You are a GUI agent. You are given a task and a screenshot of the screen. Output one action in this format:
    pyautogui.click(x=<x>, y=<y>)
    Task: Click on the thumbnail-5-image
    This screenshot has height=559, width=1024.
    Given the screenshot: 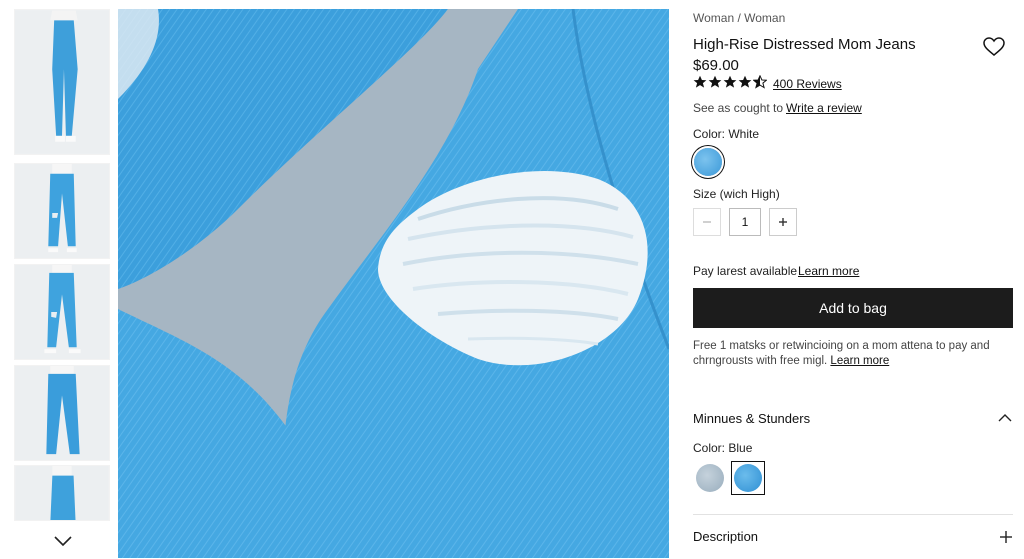 What is the action you would take?
    pyautogui.click(x=62, y=493)
    